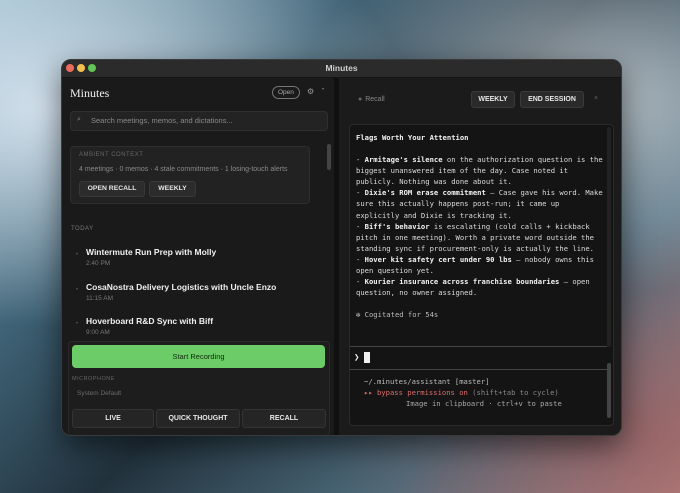 This screenshot has height=493, width=680. I want to click on window-title: Minutes, so click(341, 68).